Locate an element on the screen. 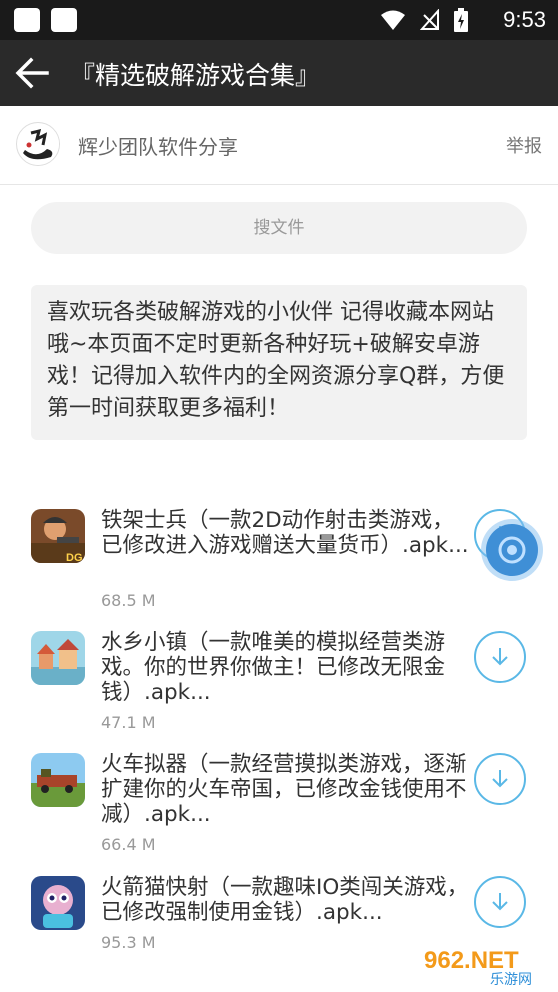  app-icon-soldier: DG is located at coordinates (58, 536).